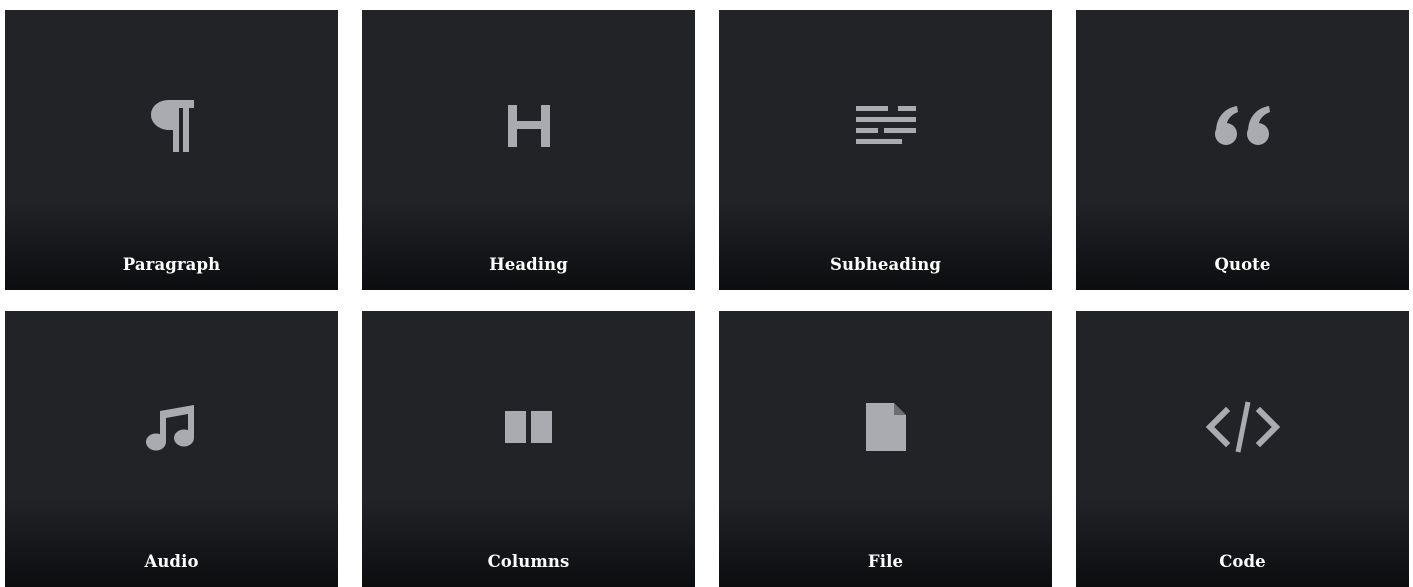  What do you see at coordinates (885, 264) in the screenshot?
I see `block-label: Subheading` at bounding box center [885, 264].